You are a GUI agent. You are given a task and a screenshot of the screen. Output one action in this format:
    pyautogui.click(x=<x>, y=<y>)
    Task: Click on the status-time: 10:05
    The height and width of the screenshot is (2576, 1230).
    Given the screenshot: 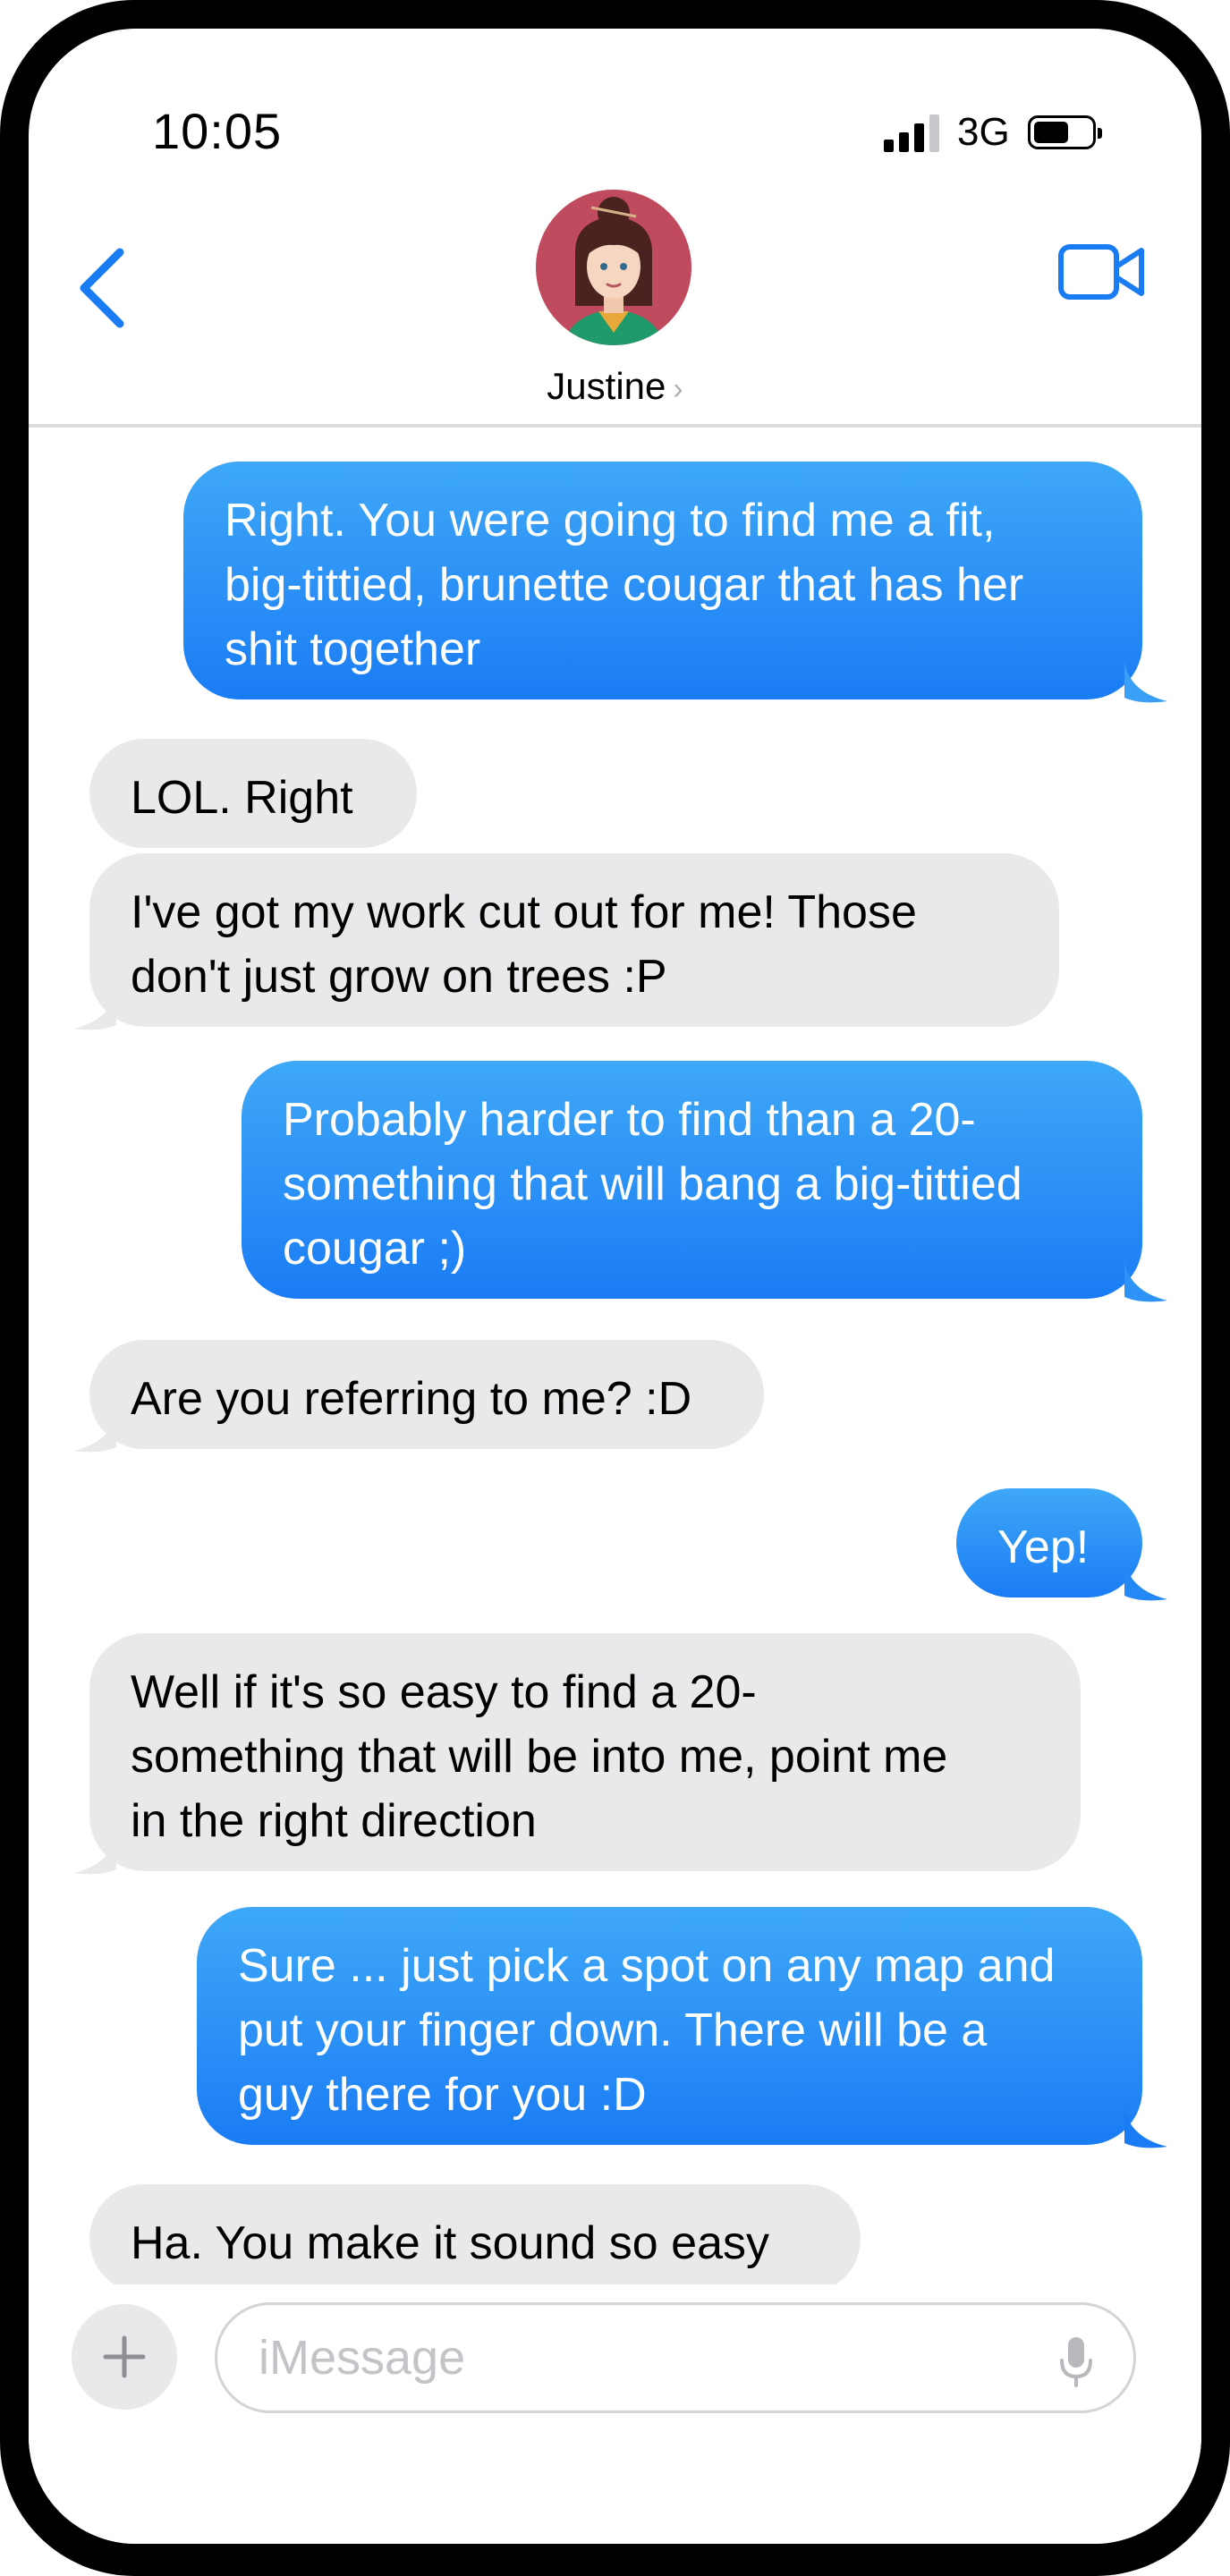 What is the action you would take?
    pyautogui.click(x=217, y=131)
    